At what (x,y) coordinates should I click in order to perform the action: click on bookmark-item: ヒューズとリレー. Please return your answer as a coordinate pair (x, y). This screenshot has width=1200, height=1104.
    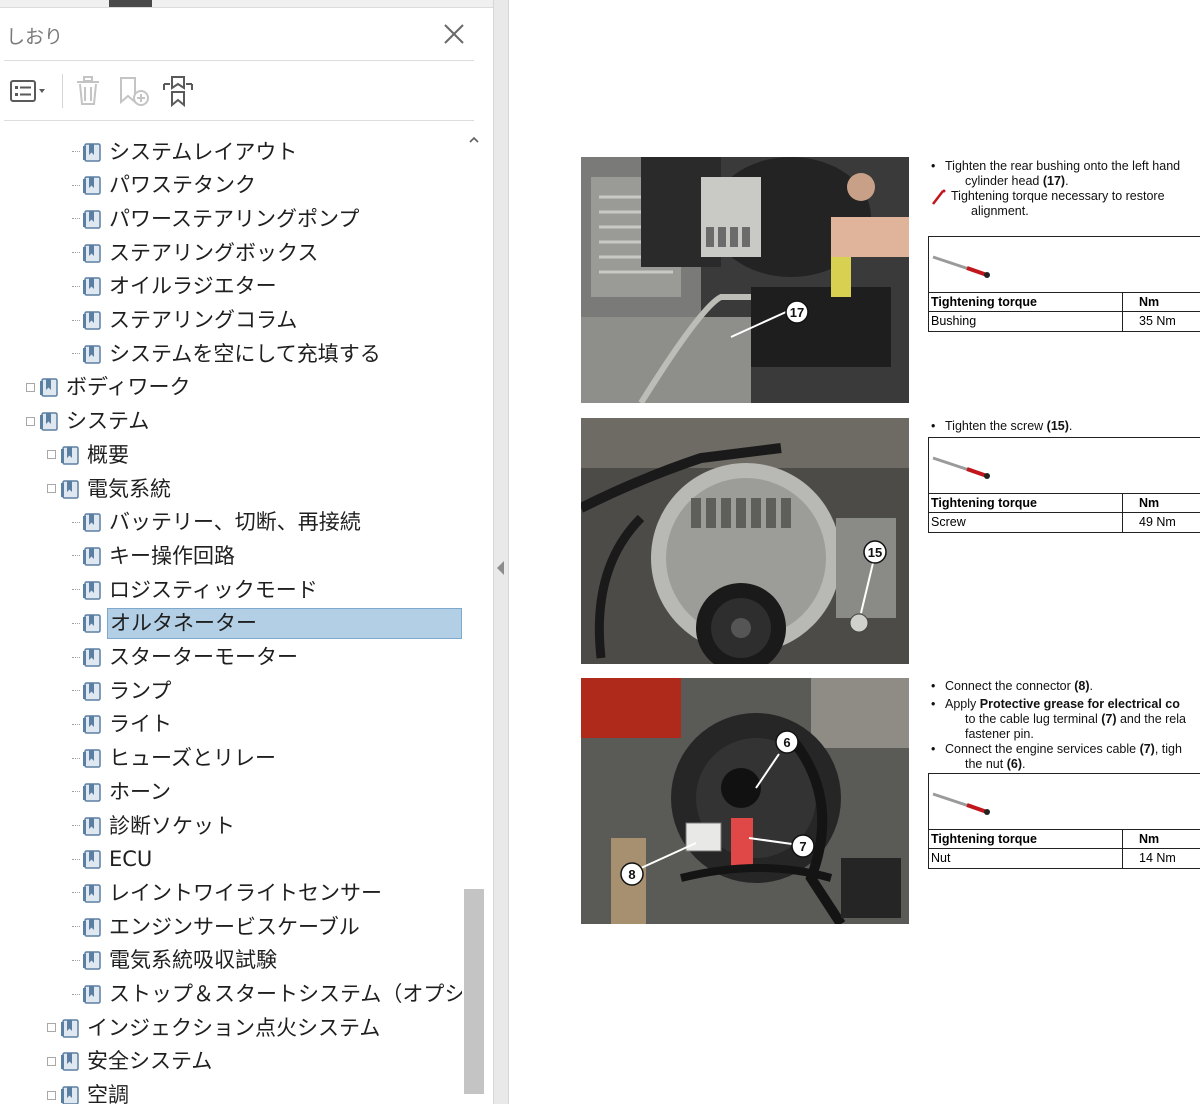
    Looking at the image, I should click on (175, 758).